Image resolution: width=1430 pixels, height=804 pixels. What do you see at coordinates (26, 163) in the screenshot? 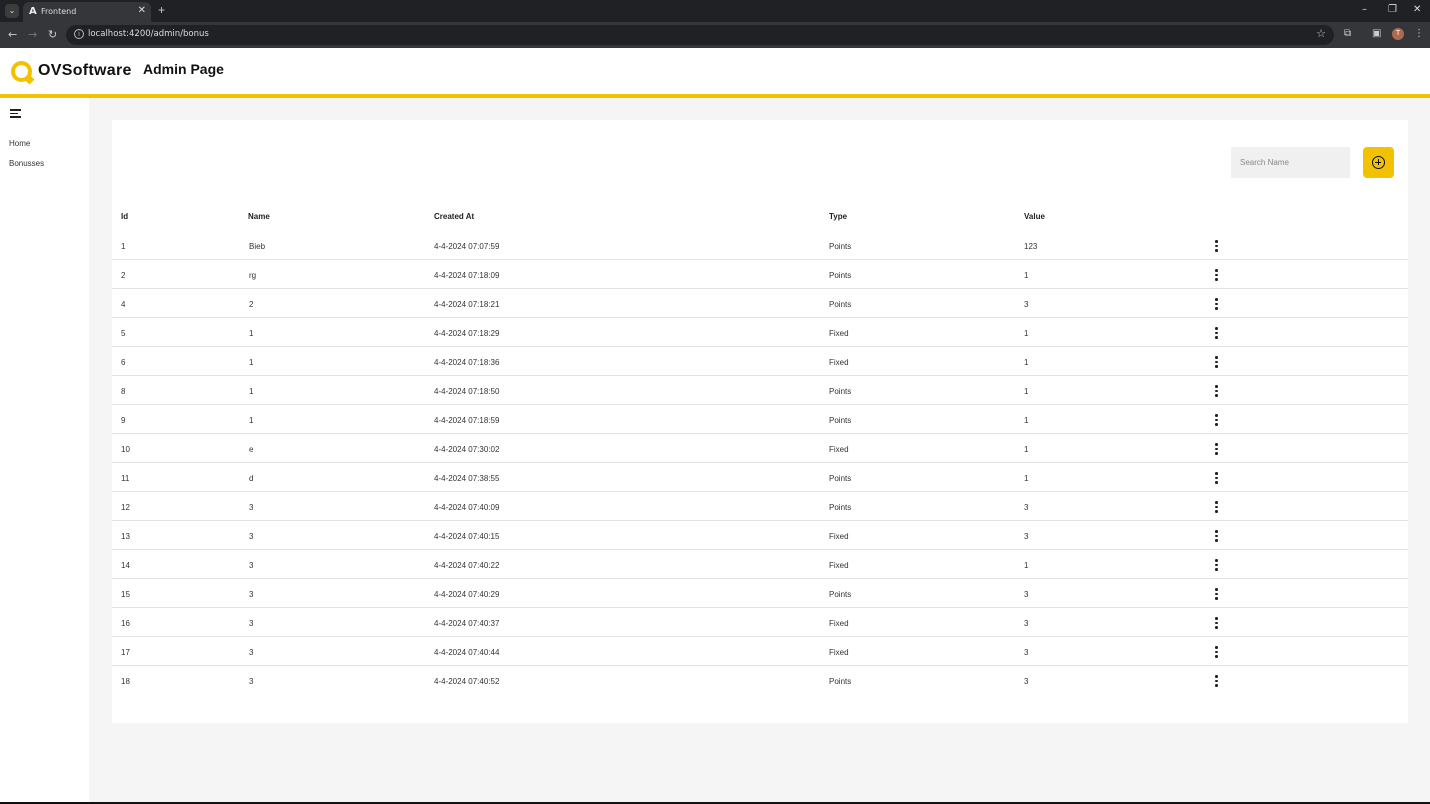
I see `sidebar-item-bonusses: Bonusses` at bounding box center [26, 163].